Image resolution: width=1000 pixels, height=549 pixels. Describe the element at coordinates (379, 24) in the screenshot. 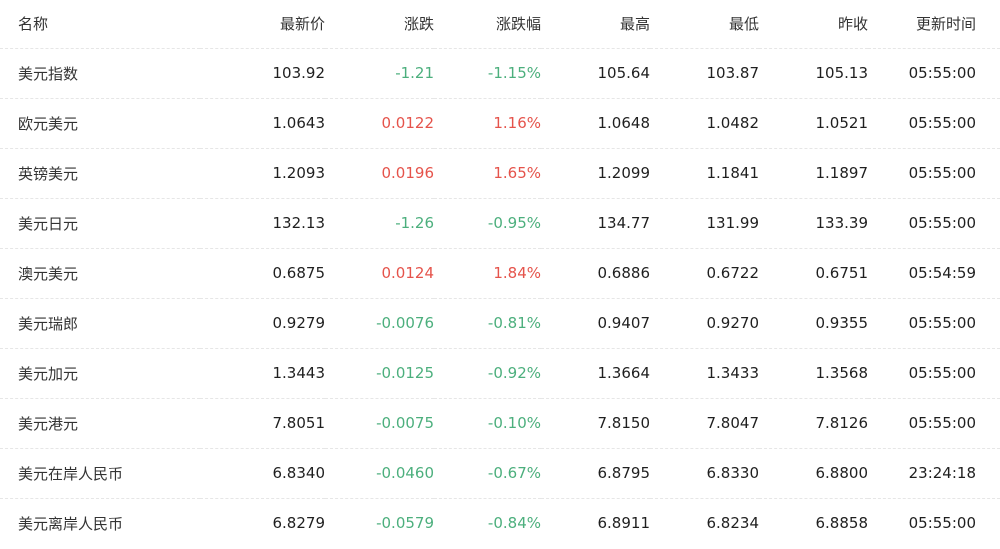

I see `column-header-change: 涨跌` at that location.